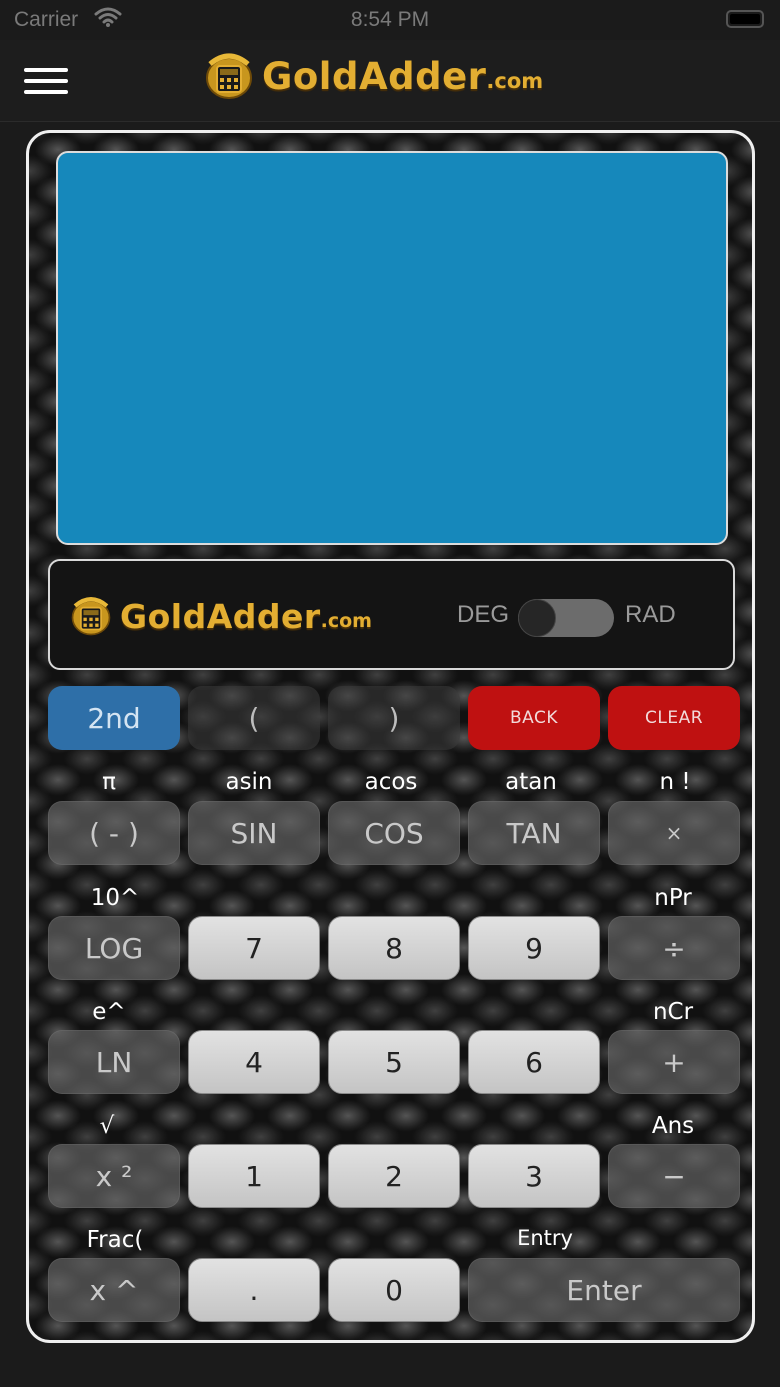 The height and width of the screenshot is (1387, 780). What do you see at coordinates (107, 1126) in the screenshot?
I see `sqrt-label: √` at bounding box center [107, 1126].